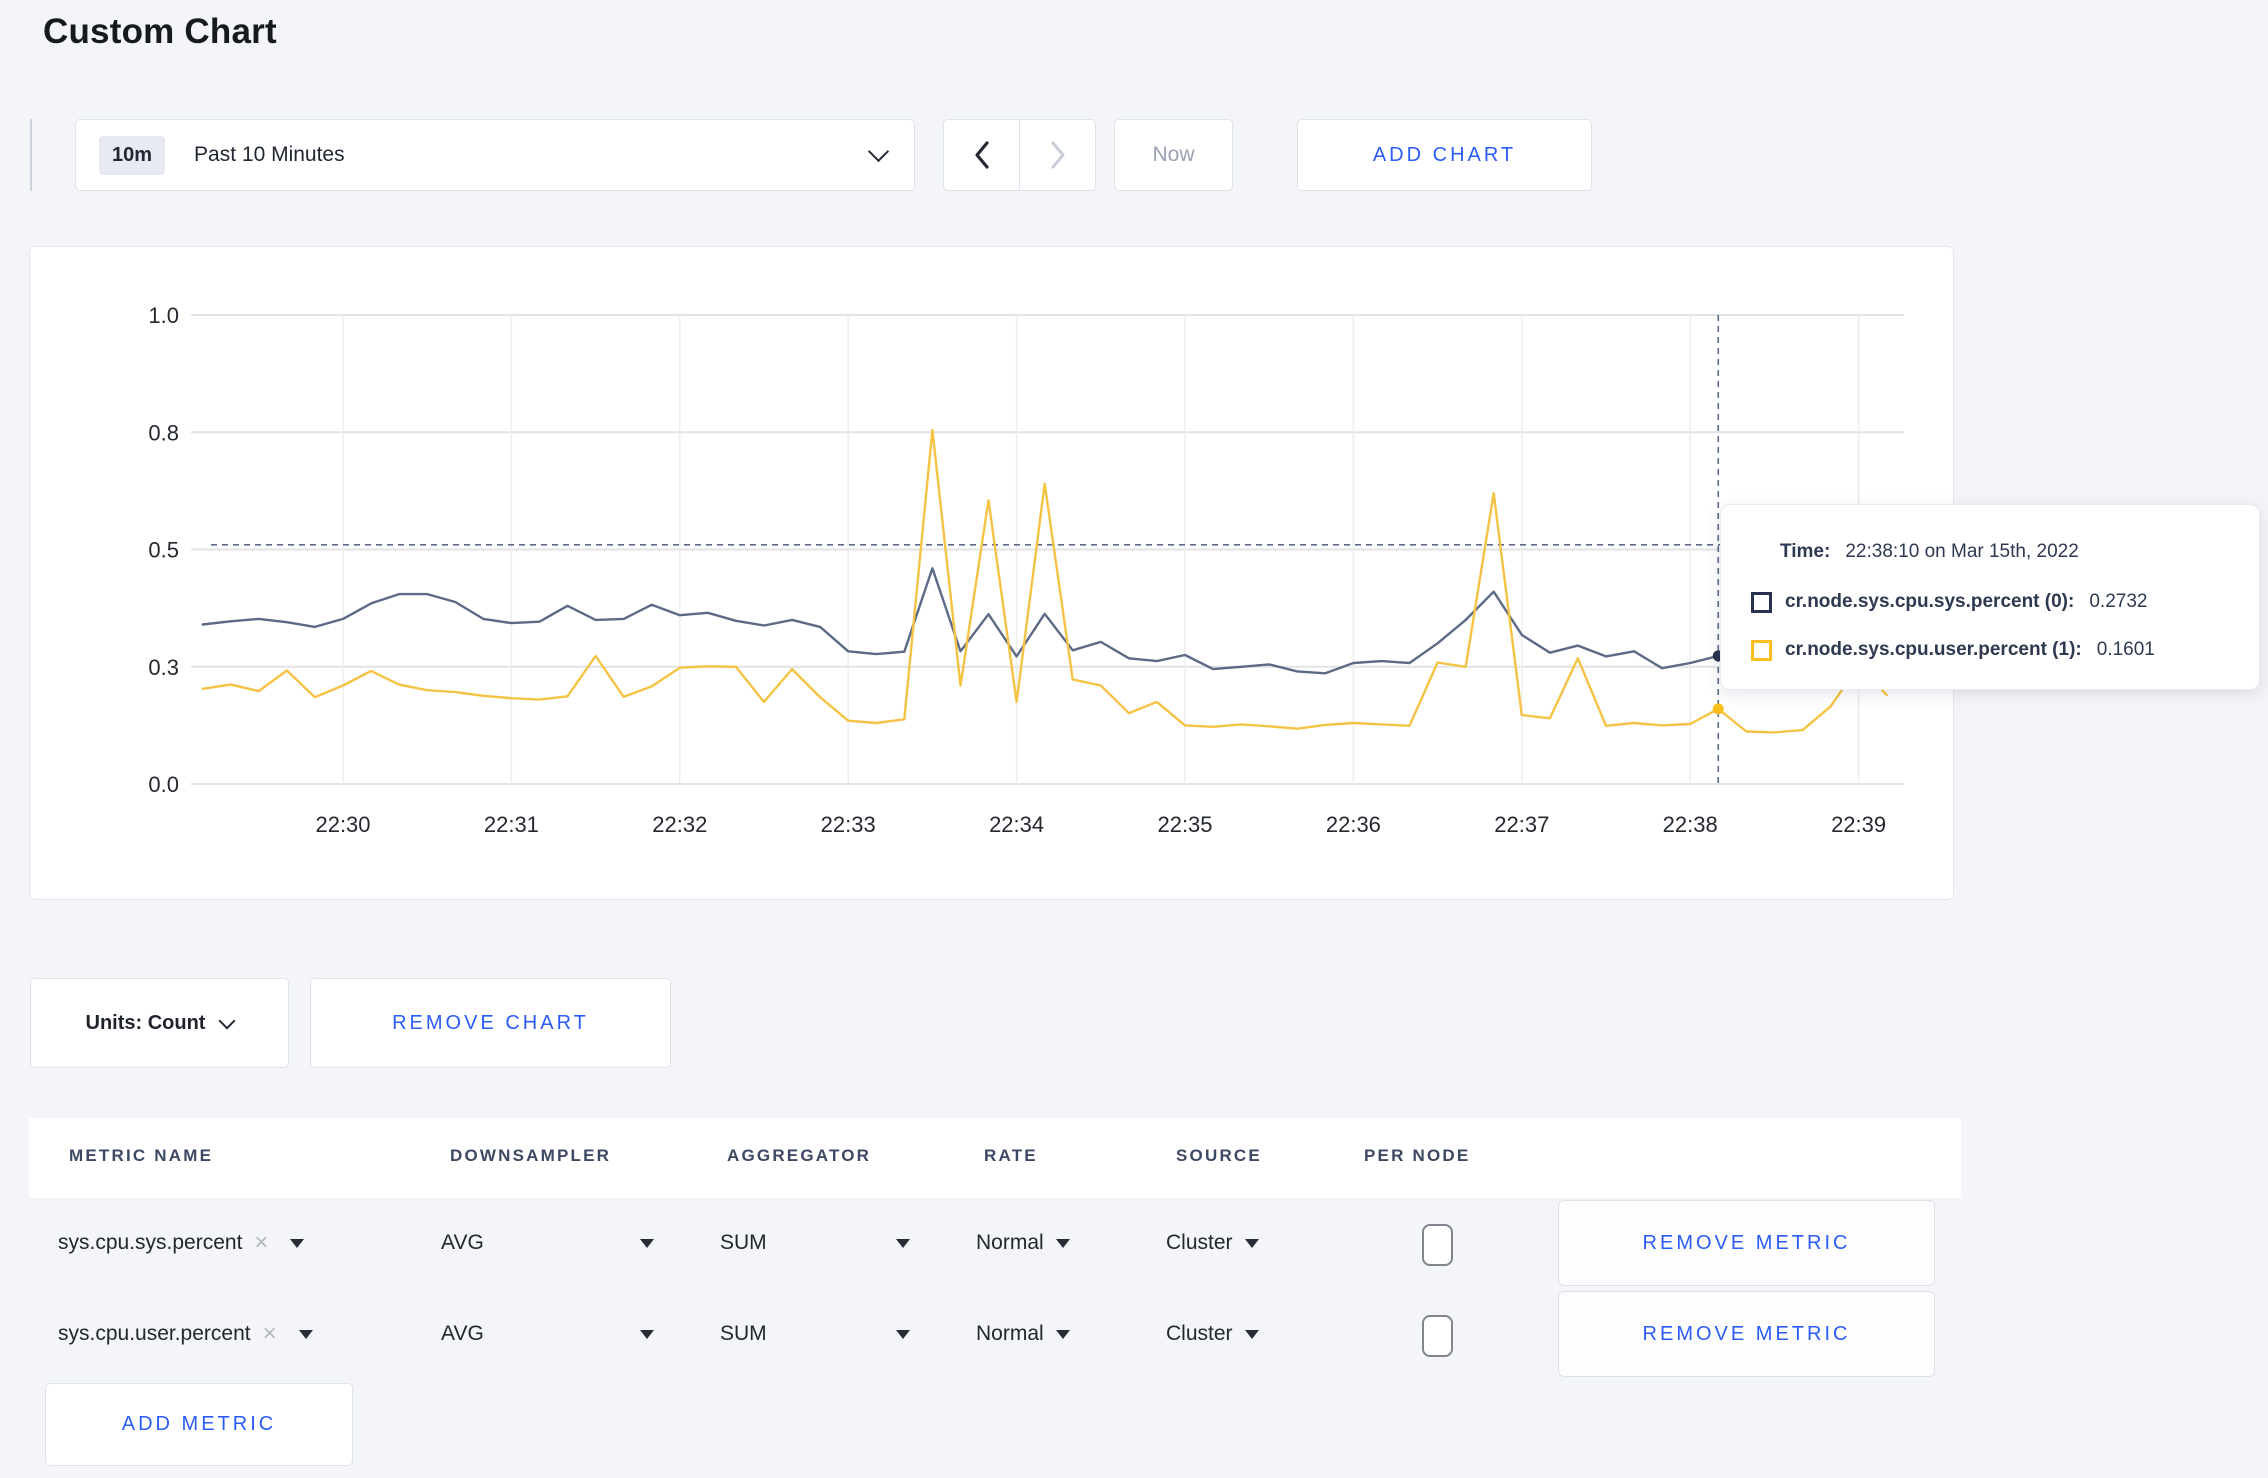 The height and width of the screenshot is (1478, 2268). I want to click on series-sys-swatch-icon, so click(1761, 602).